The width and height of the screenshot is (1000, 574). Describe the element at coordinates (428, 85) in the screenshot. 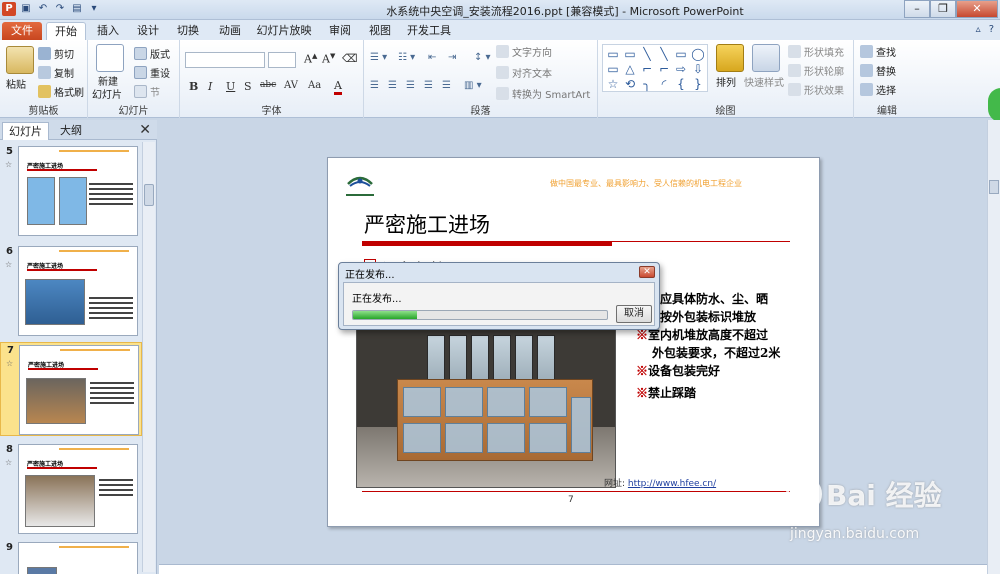

I see `justify-button: ☰` at that location.